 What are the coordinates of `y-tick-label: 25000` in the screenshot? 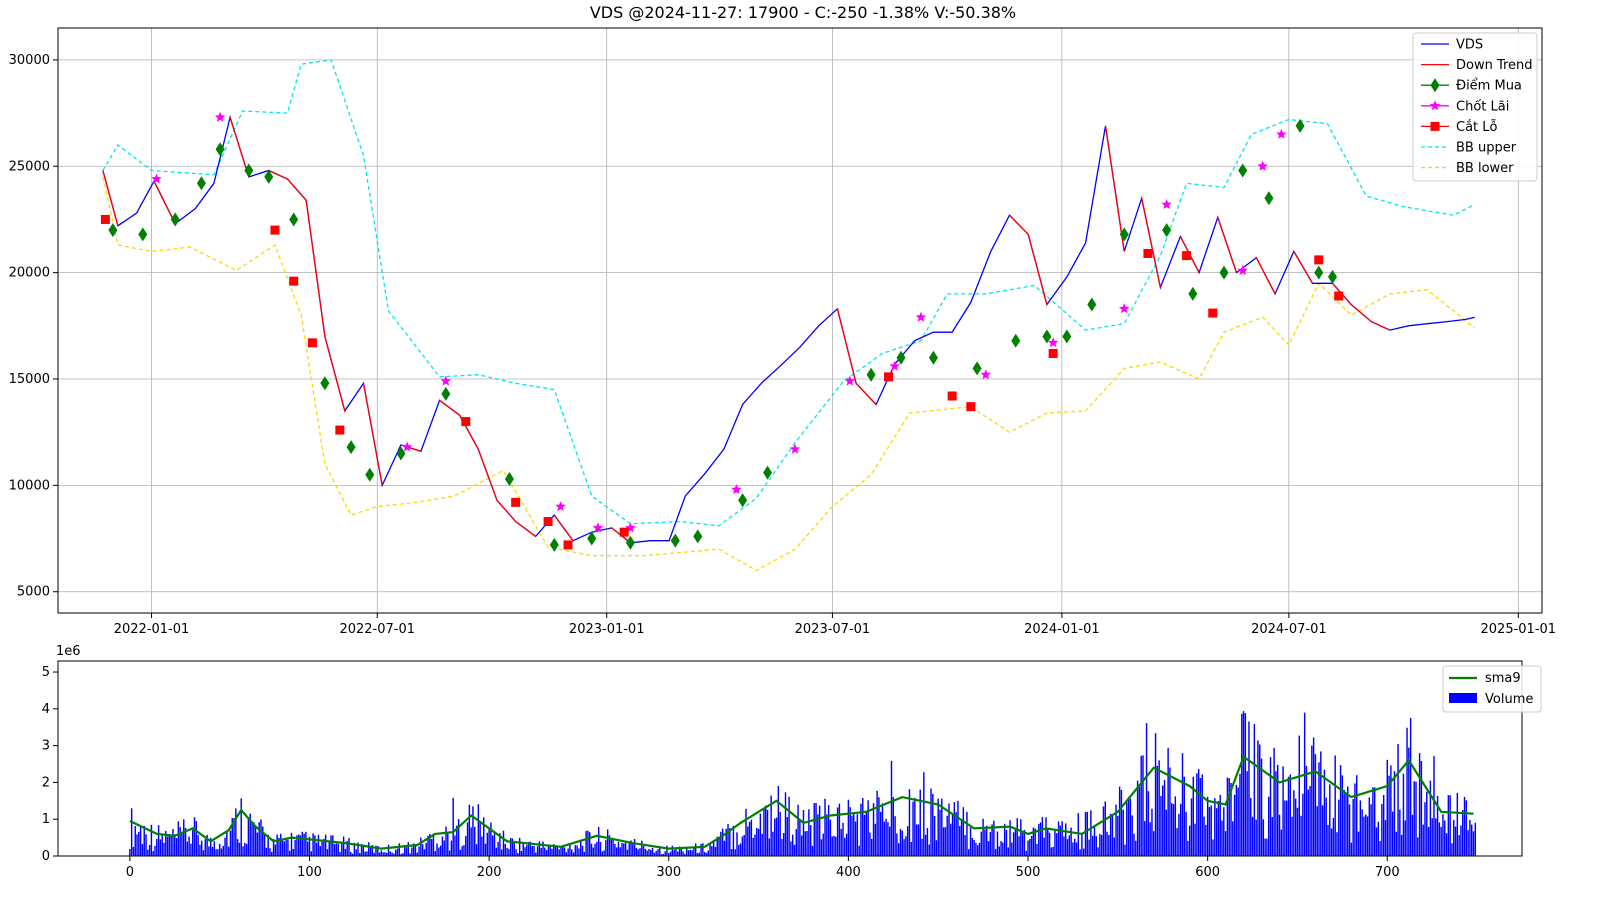 It's located at (29, 166).